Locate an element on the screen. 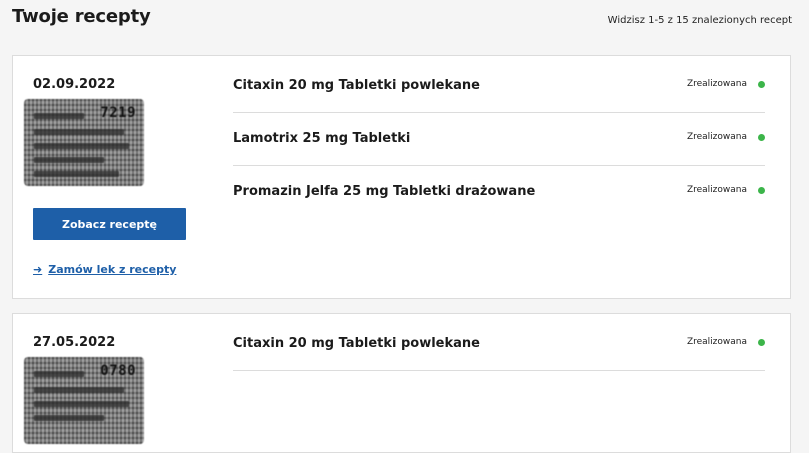 This screenshot has width=809, height=453. medication-name: Lamotrix 25 mg Tabletki is located at coordinates (322, 138).